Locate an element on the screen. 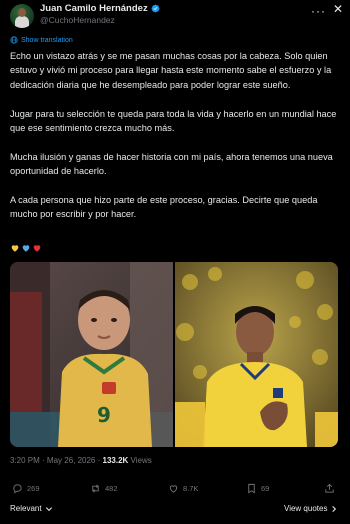  repost-button: 482 is located at coordinates (104, 488).